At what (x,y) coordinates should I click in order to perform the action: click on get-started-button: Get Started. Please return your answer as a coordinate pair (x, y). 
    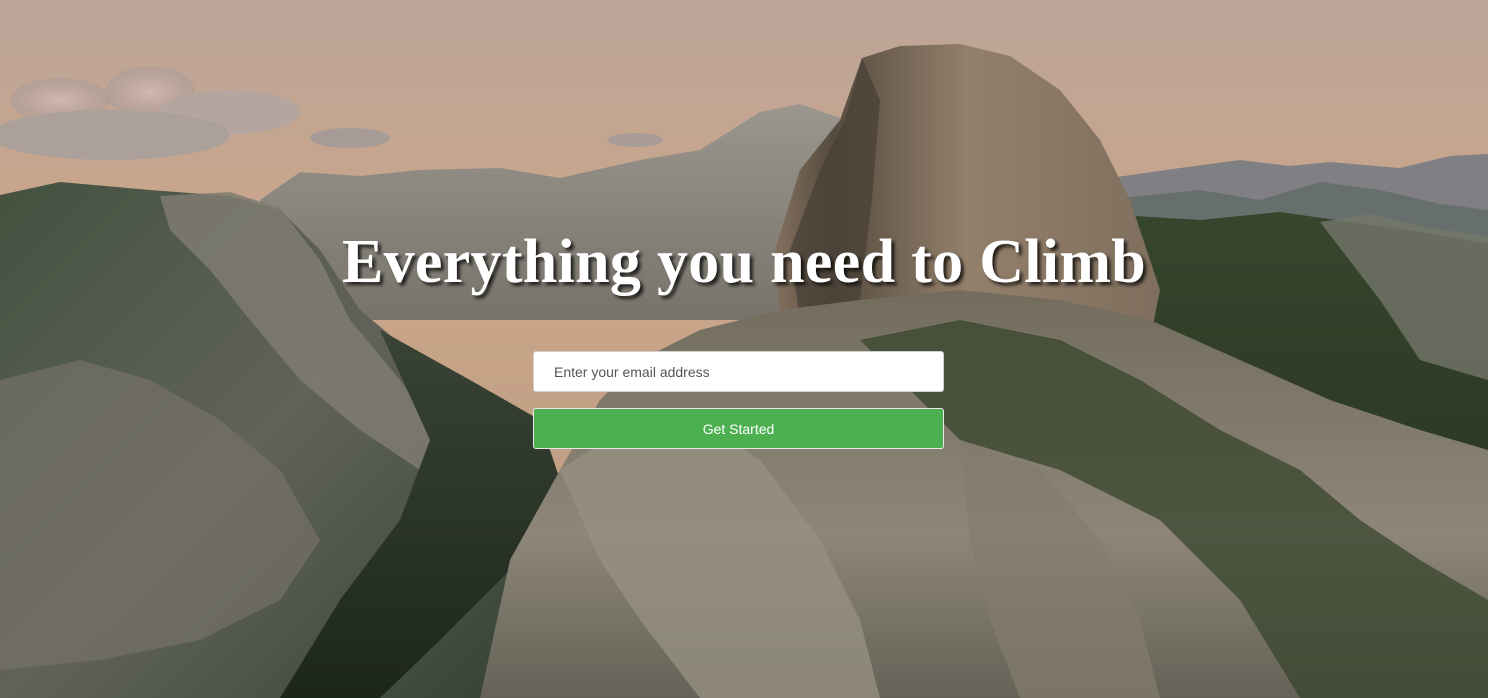
    Looking at the image, I should click on (738, 428).